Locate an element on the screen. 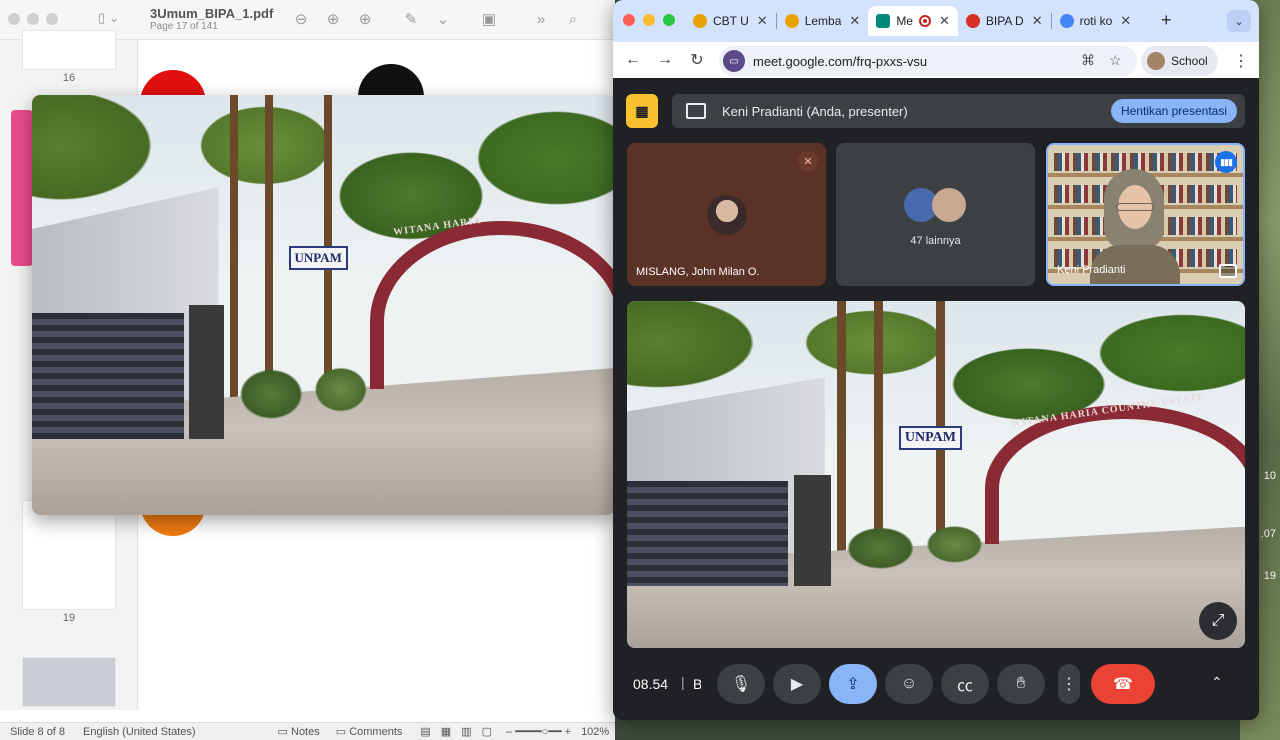 The width and height of the screenshot is (1280, 740). tab-meet: Me ✕ is located at coordinates (913, 21).